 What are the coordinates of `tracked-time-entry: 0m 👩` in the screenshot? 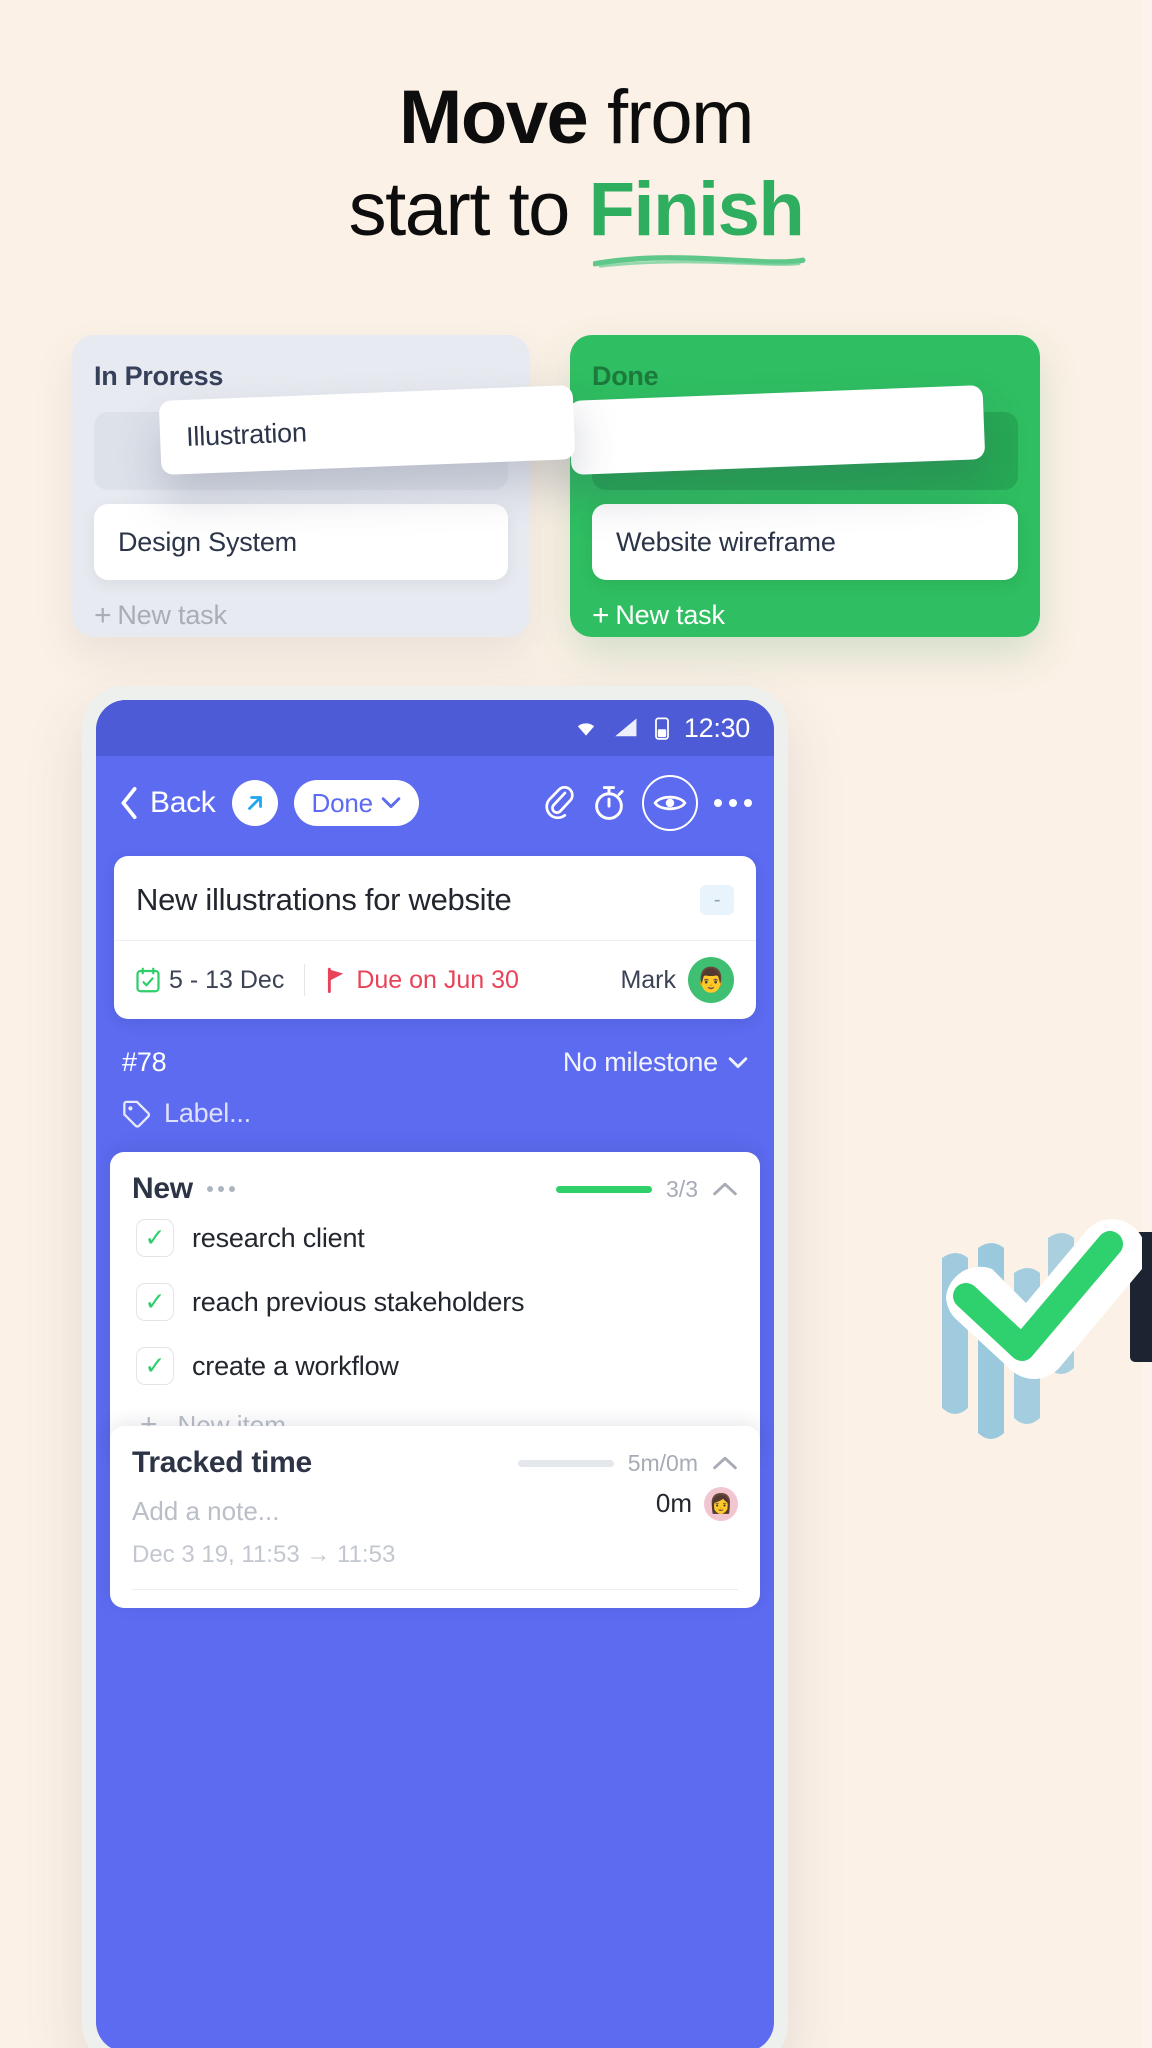 It's located at (696, 1503).